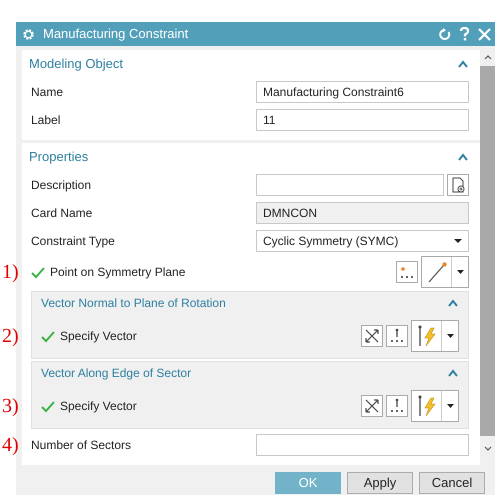 The image size is (495, 495). I want to click on section-header: Modeling Object, so click(251, 64).